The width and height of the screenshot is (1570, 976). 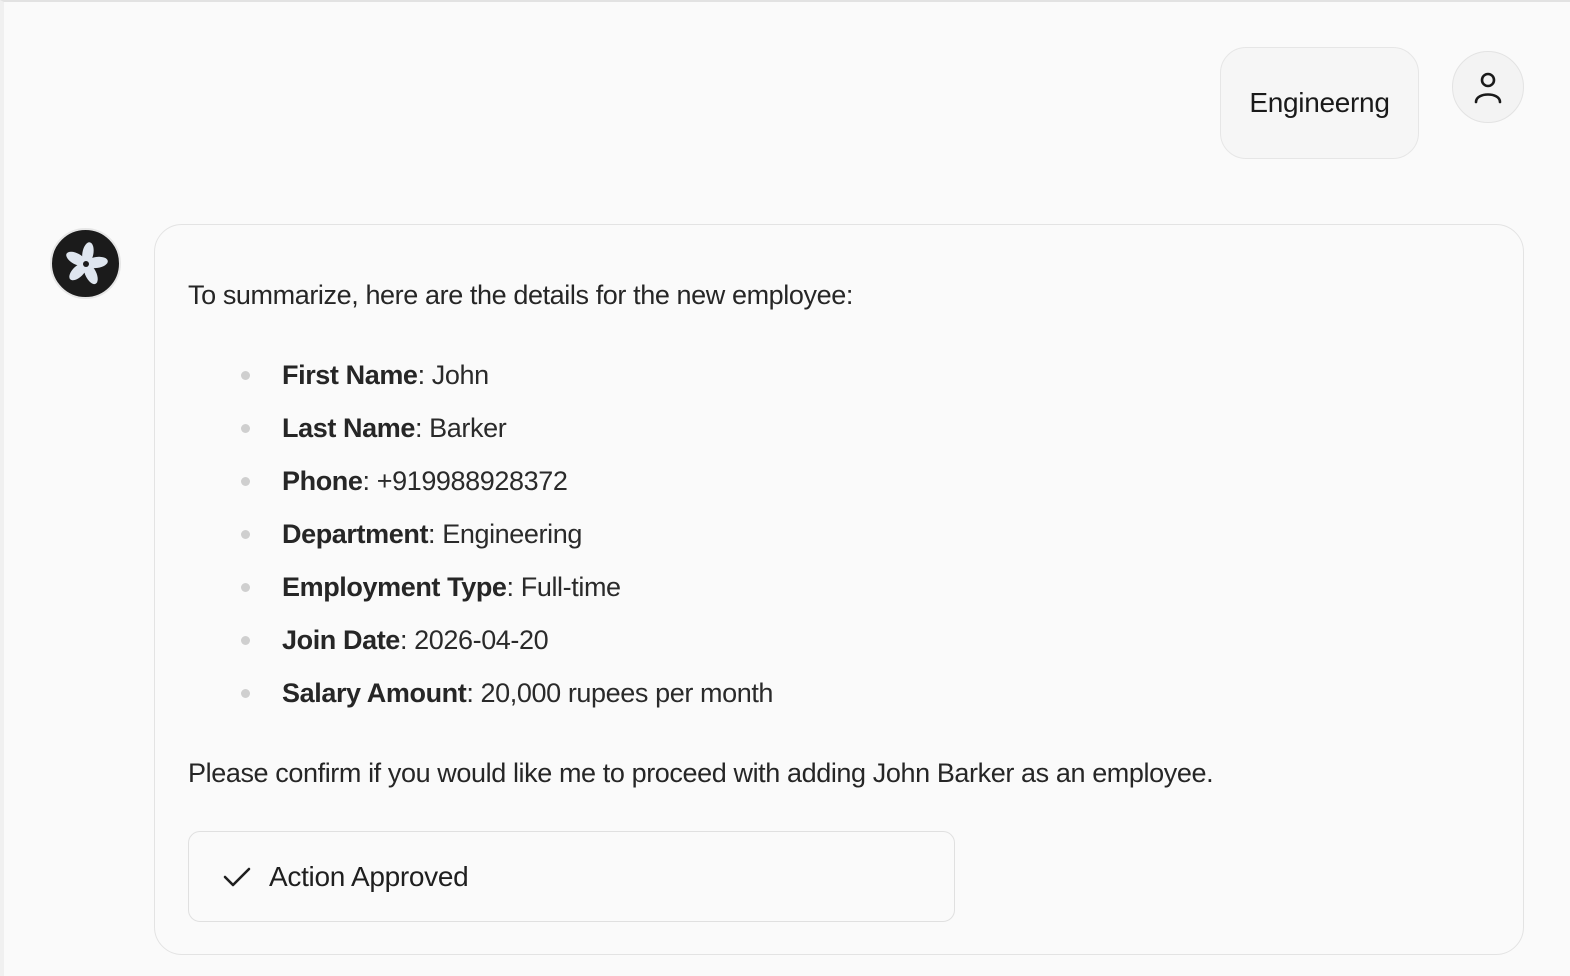 I want to click on list-item: Last Name: Barker, so click(x=507, y=428).